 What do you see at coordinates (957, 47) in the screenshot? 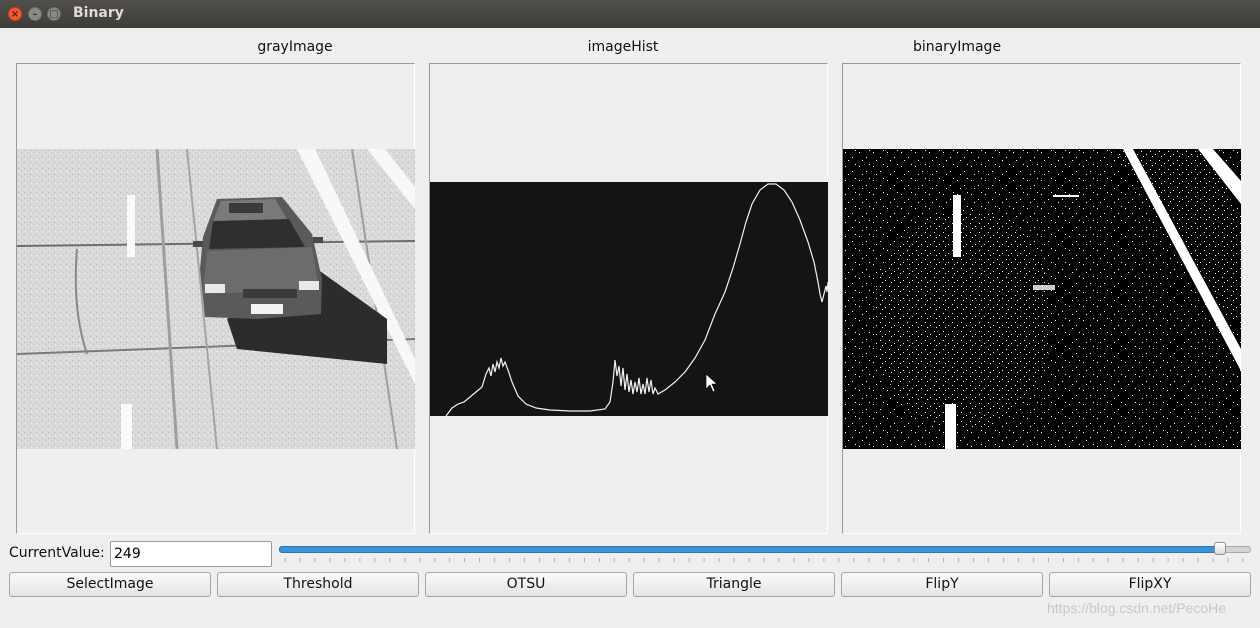
I see `binary-image-label: binaryImage` at bounding box center [957, 47].